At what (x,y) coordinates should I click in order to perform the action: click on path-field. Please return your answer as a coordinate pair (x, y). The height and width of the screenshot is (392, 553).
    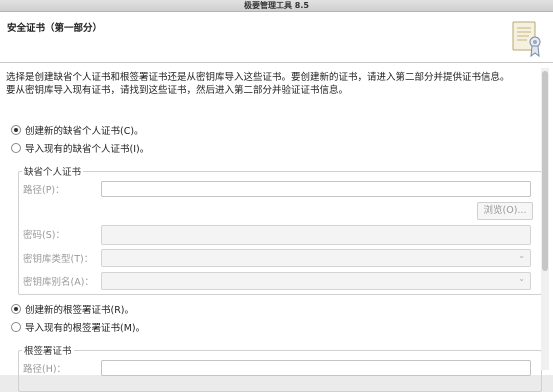
    Looking at the image, I should click on (316, 189).